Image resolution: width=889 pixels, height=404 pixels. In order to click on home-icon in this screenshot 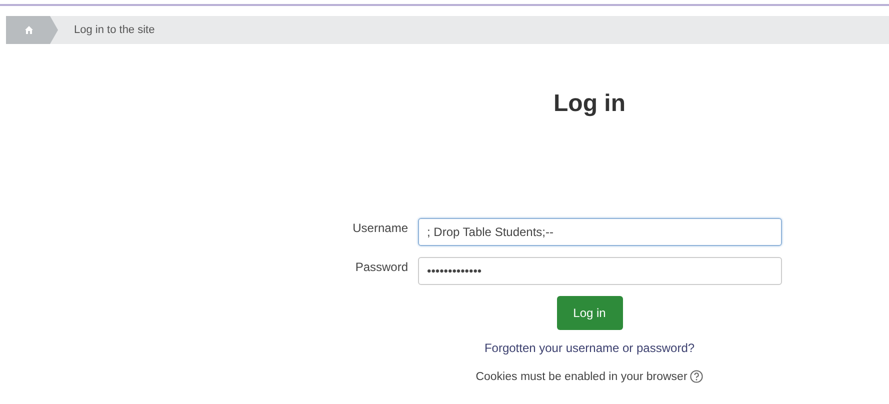, I will do `click(29, 30)`.